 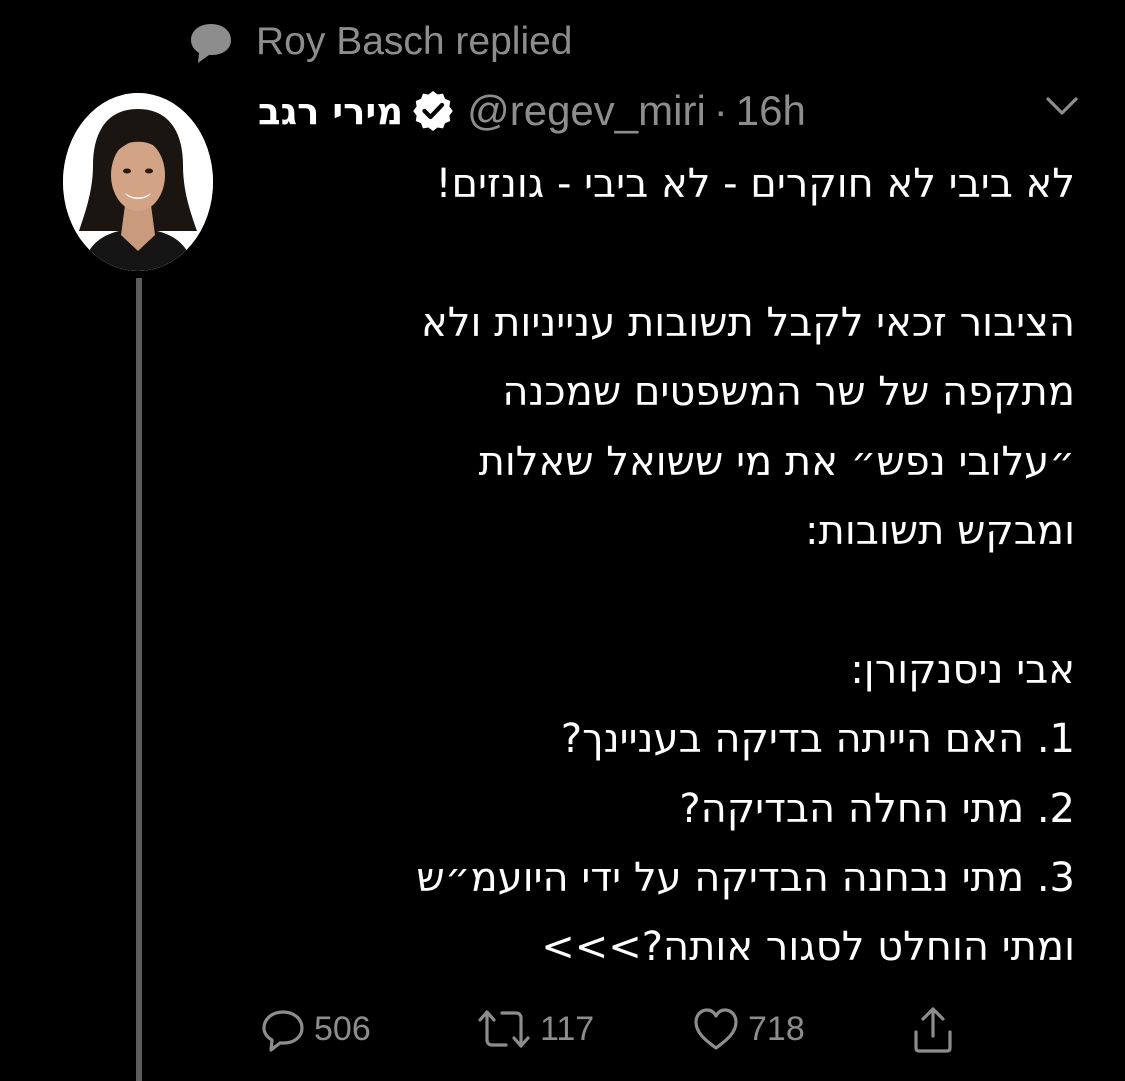 What do you see at coordinates (504, 1029) in the screenshot?
I see `retweet-icon` at bounding box center [504, 1029].